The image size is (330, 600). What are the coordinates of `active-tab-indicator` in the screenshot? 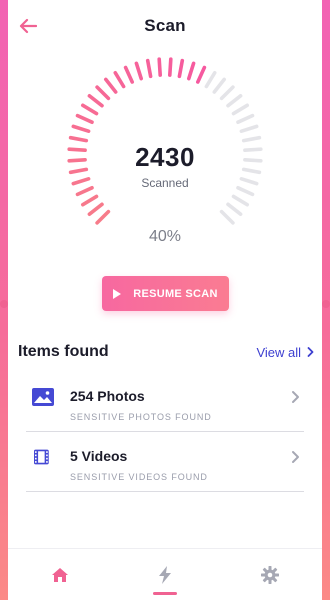 It's located at (164, 593).